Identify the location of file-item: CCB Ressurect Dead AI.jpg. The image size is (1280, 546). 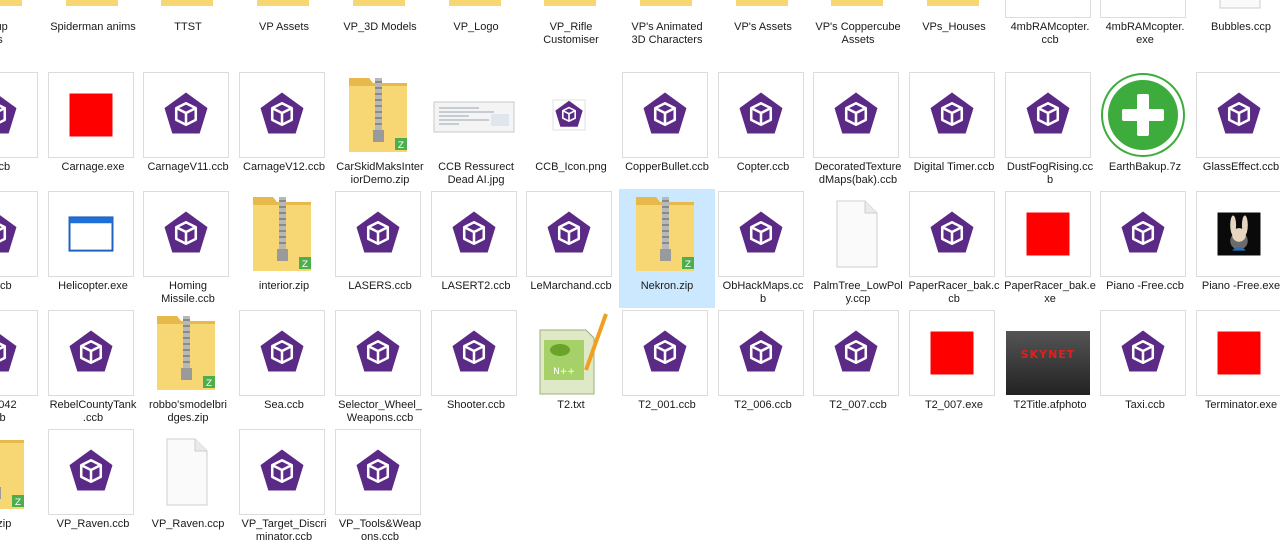
(476, 129).